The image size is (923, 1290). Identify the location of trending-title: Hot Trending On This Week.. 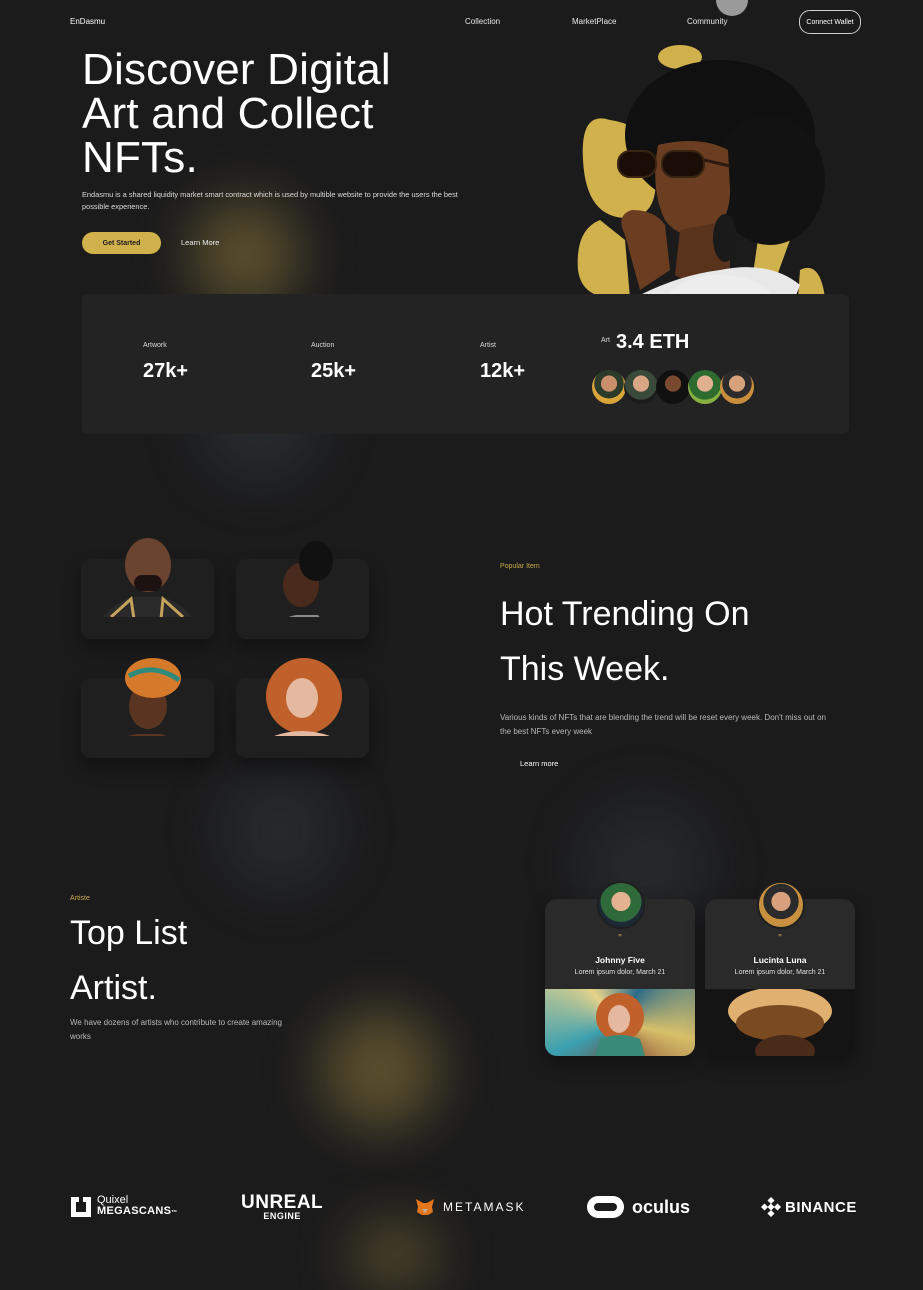
(624, 642).